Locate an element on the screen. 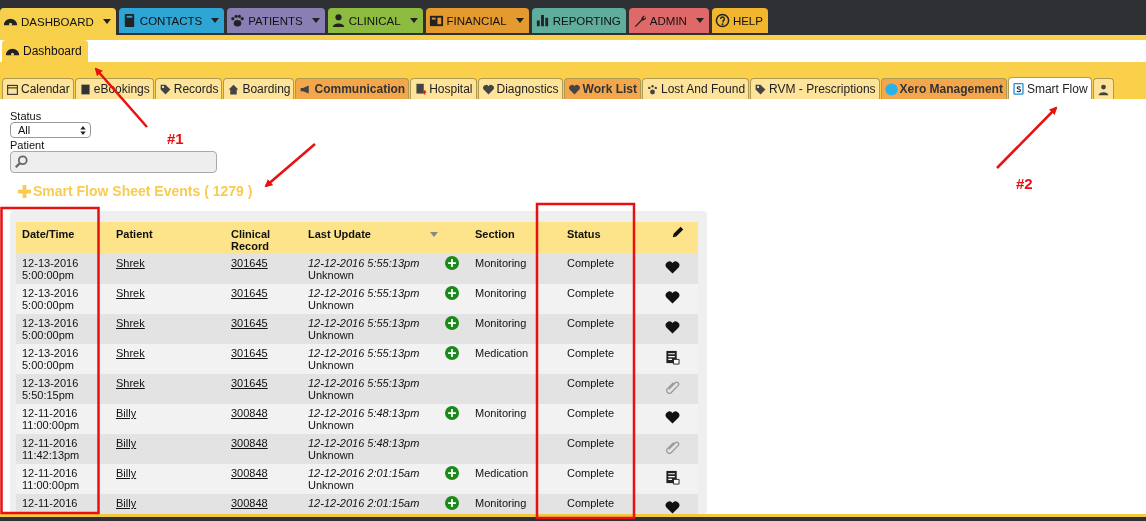 This screenshot has width=1146, height=521. sub-tab: Xero Management is located at coordinates (943, 88).